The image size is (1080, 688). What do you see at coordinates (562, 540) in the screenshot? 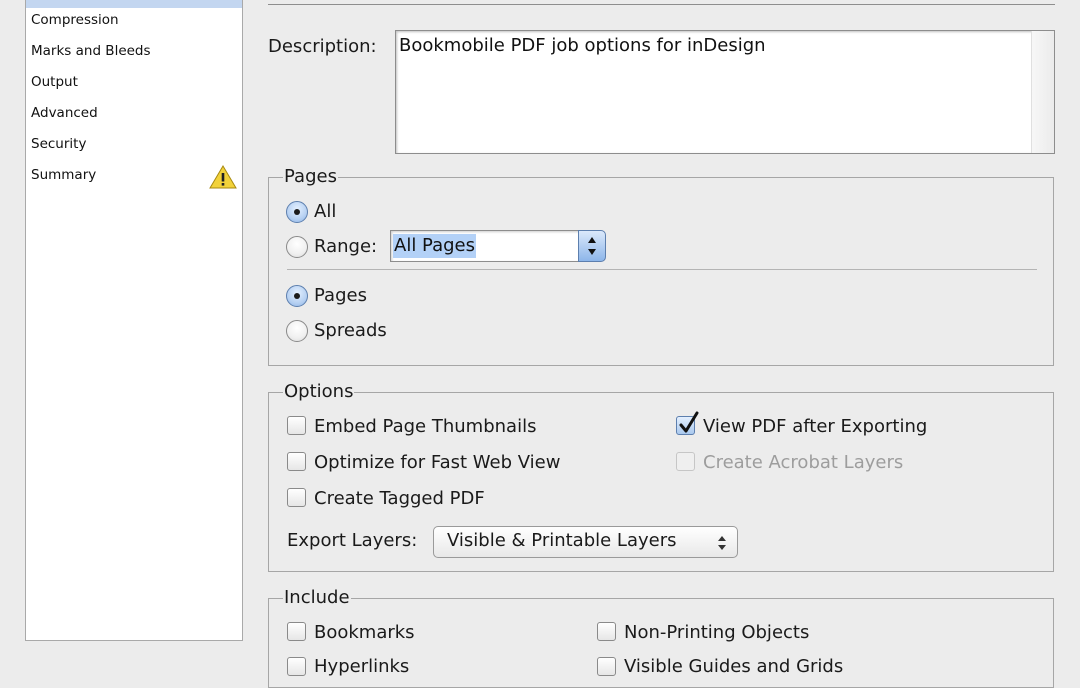
I see `export-layers-value: Visible & Printable Layers` at bounding box center [562, 540].